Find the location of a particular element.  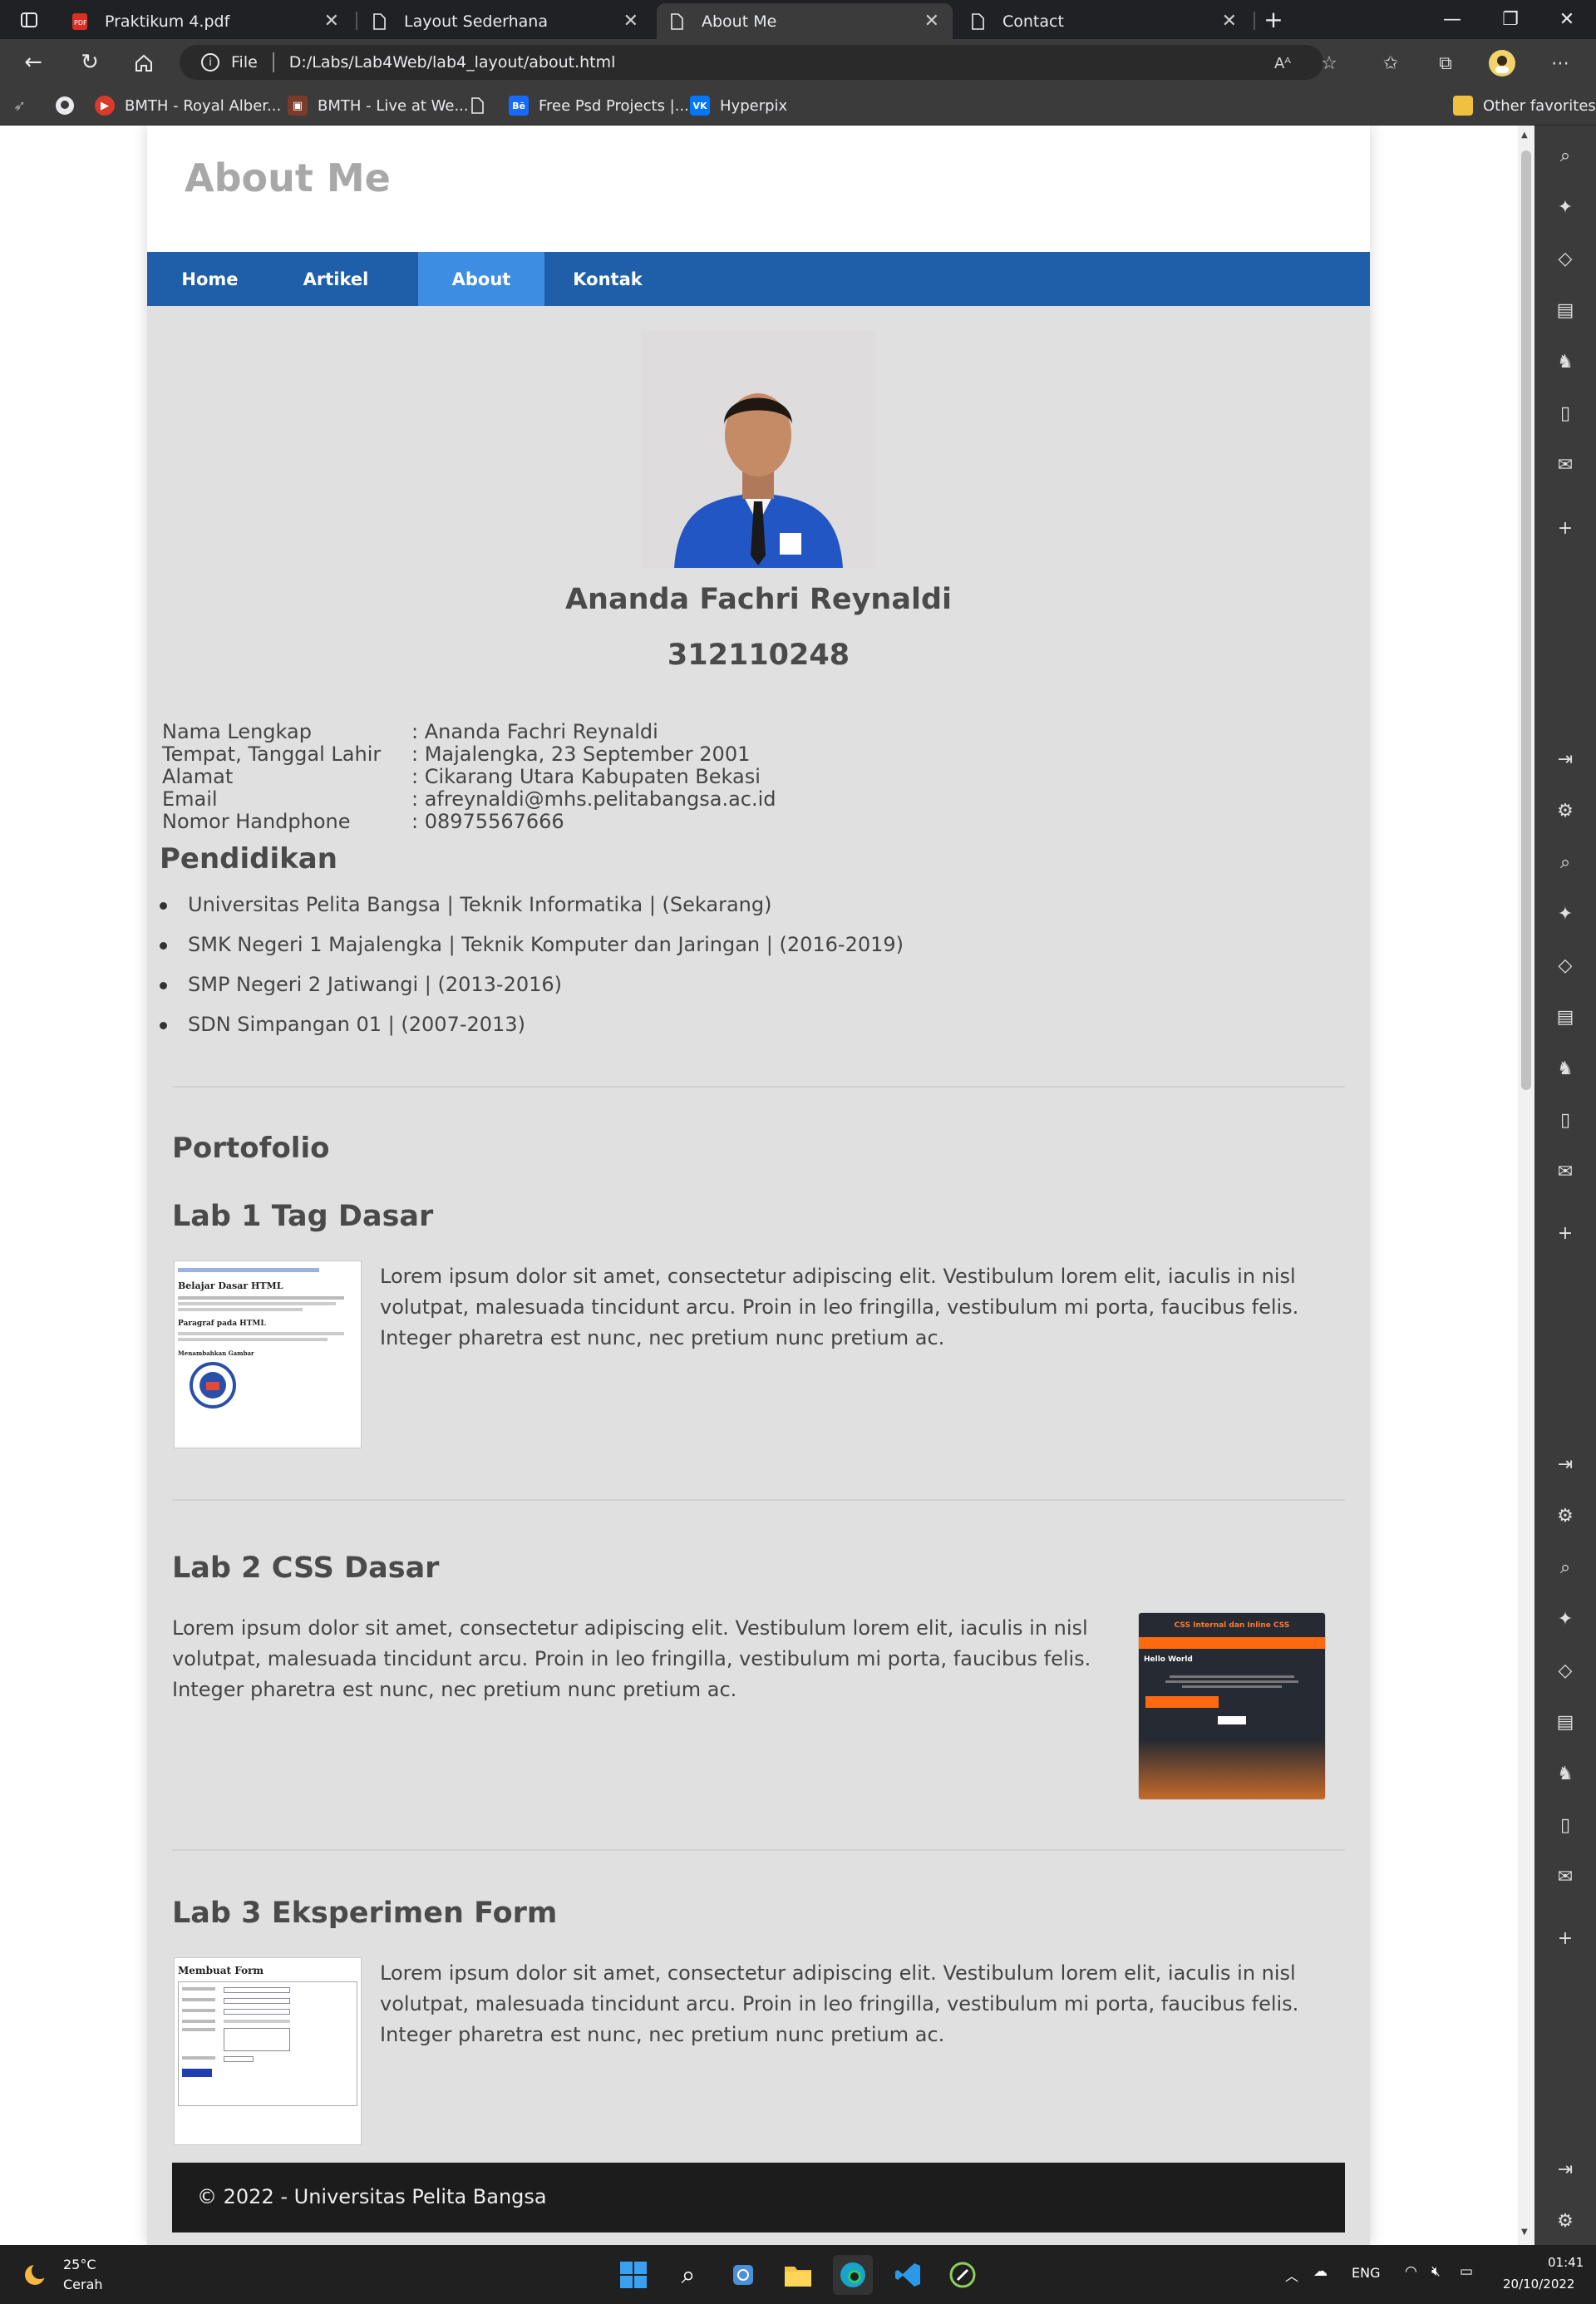

collections-icon: ⧉ is located at coordinates (1445, 63).